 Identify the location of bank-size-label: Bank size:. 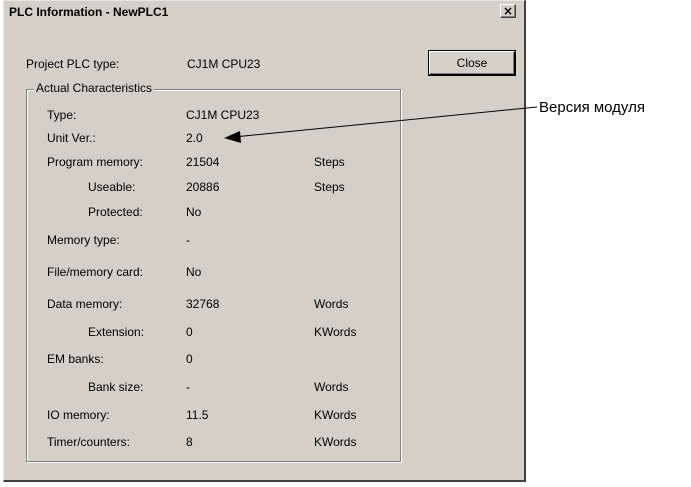
(116, 387).